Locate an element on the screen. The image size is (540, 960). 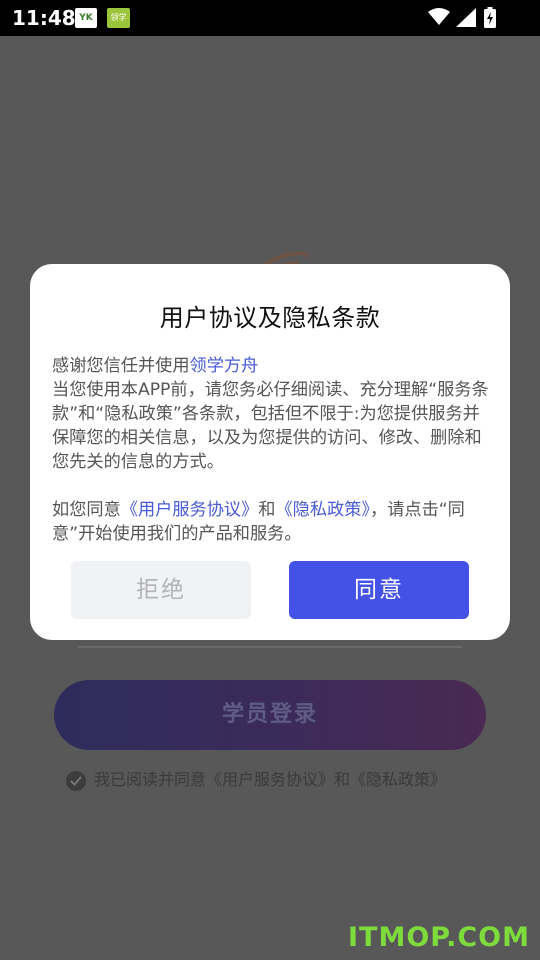
watermark: ITMOP.COM is located at coordinates (438, 937).